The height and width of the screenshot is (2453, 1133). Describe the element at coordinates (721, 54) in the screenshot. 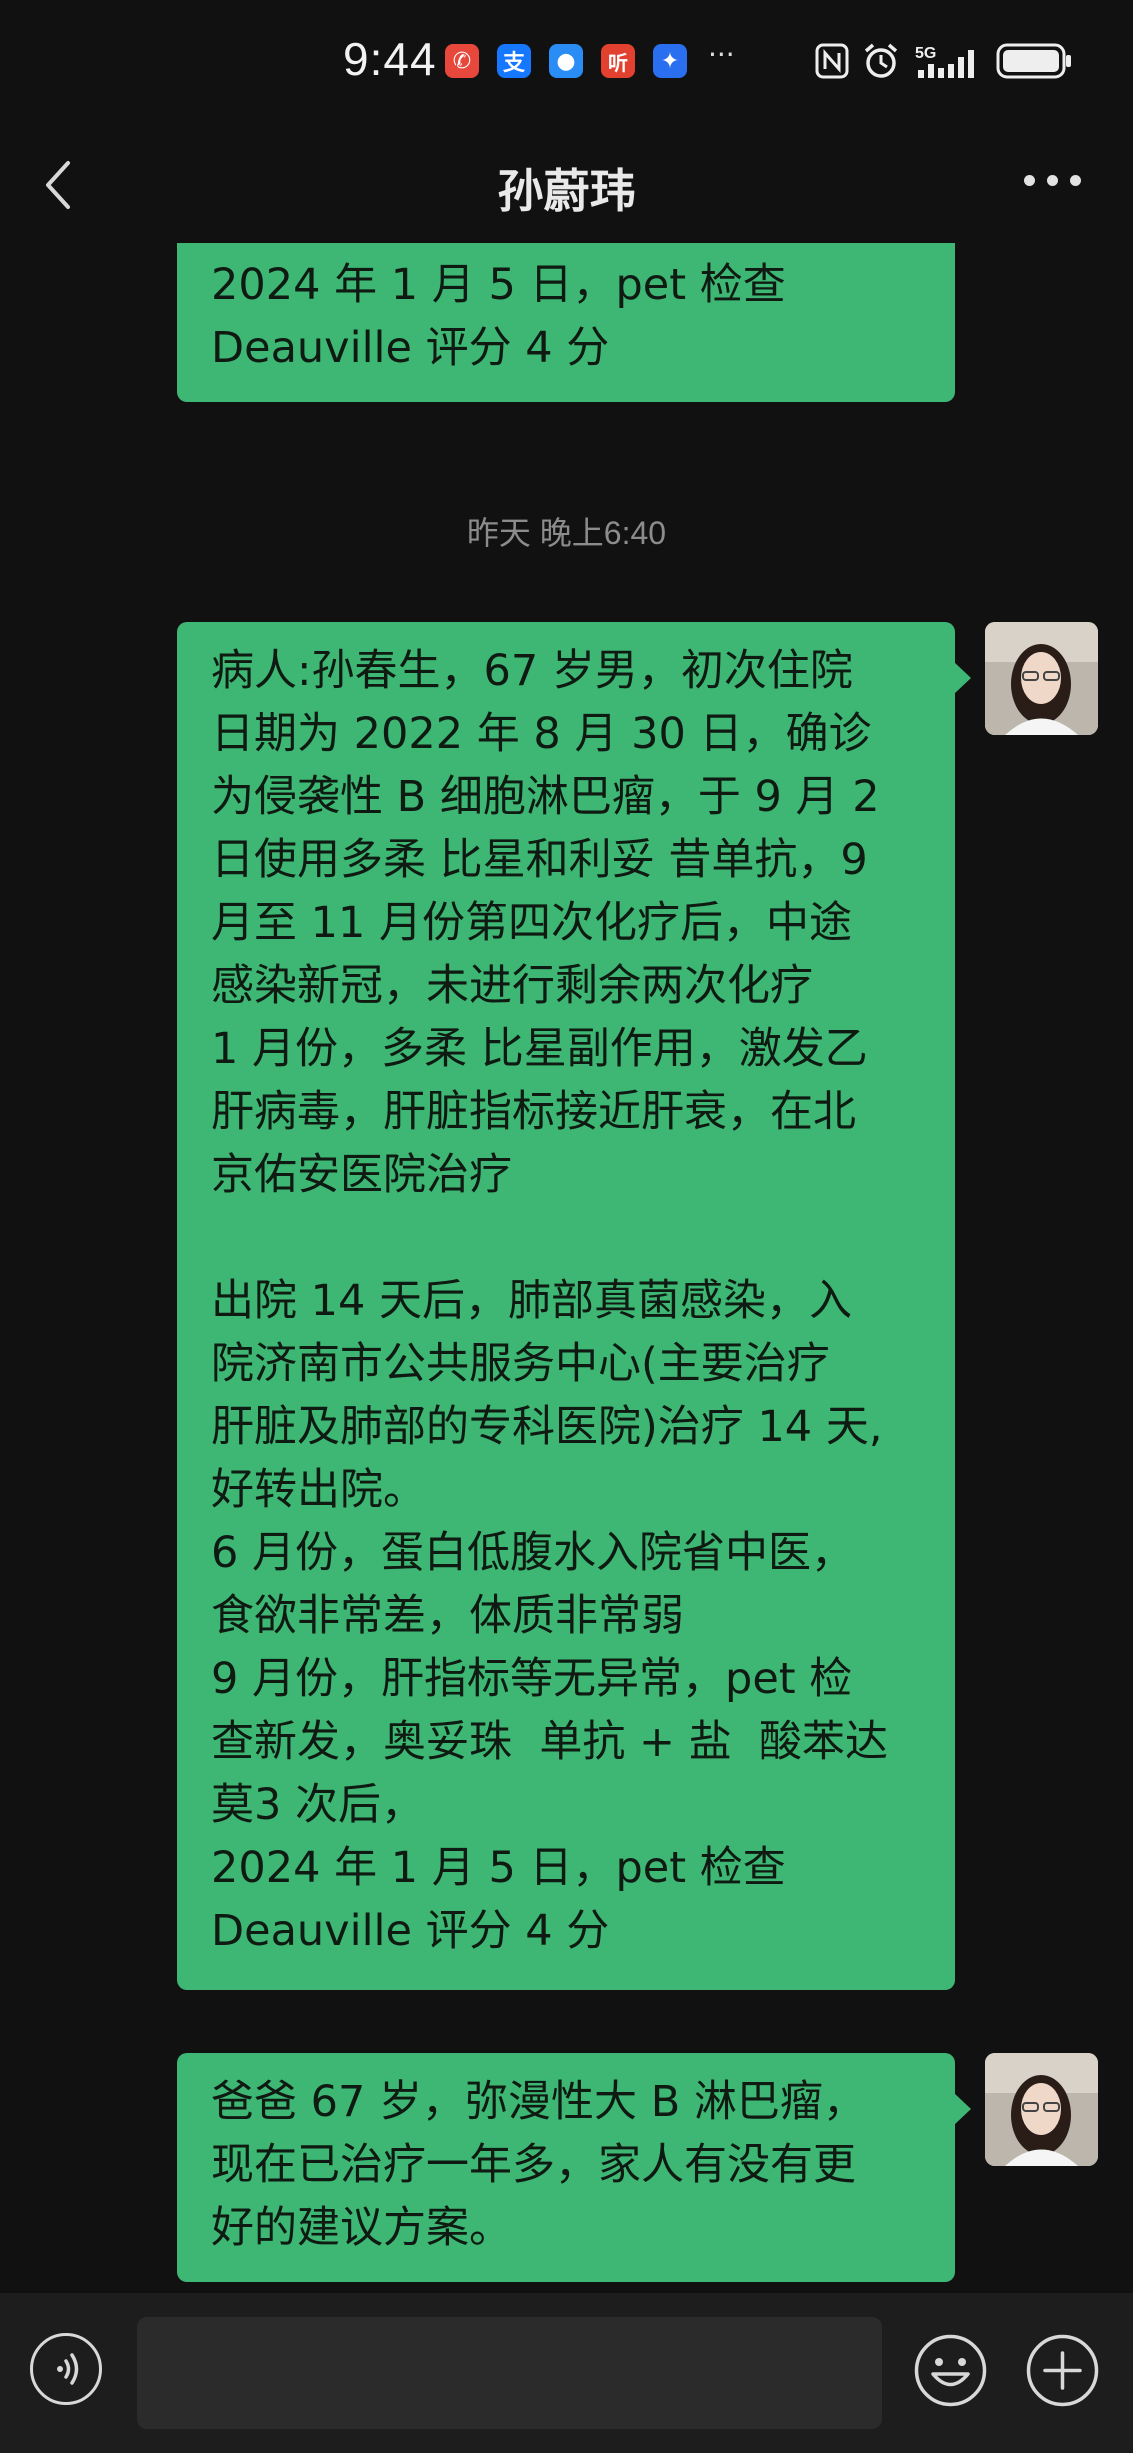

I see `more-notifications-icon: ···` at that location.